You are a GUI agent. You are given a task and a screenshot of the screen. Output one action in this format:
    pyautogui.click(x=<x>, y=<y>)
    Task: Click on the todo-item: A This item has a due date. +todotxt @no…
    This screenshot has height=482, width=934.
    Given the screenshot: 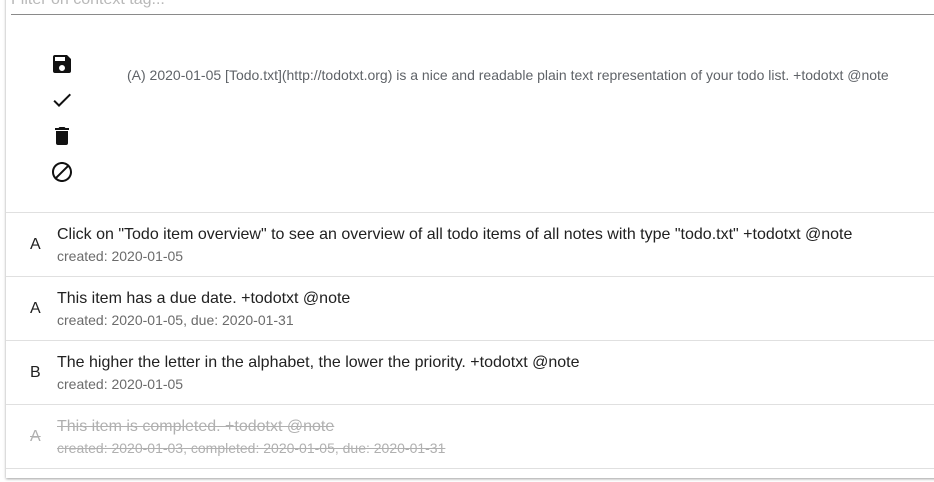 What is the action you would take?
    pyautogui.click(x=470, y=309)
    